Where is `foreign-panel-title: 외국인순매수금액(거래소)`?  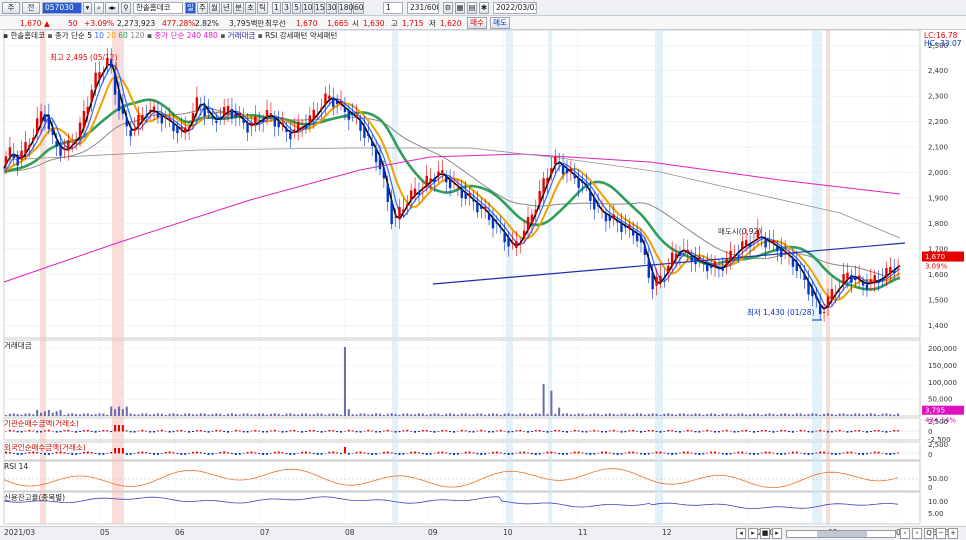
foreign-panel-title: 외국인순매수금액(거래소) is located at coordinates (45, 447).